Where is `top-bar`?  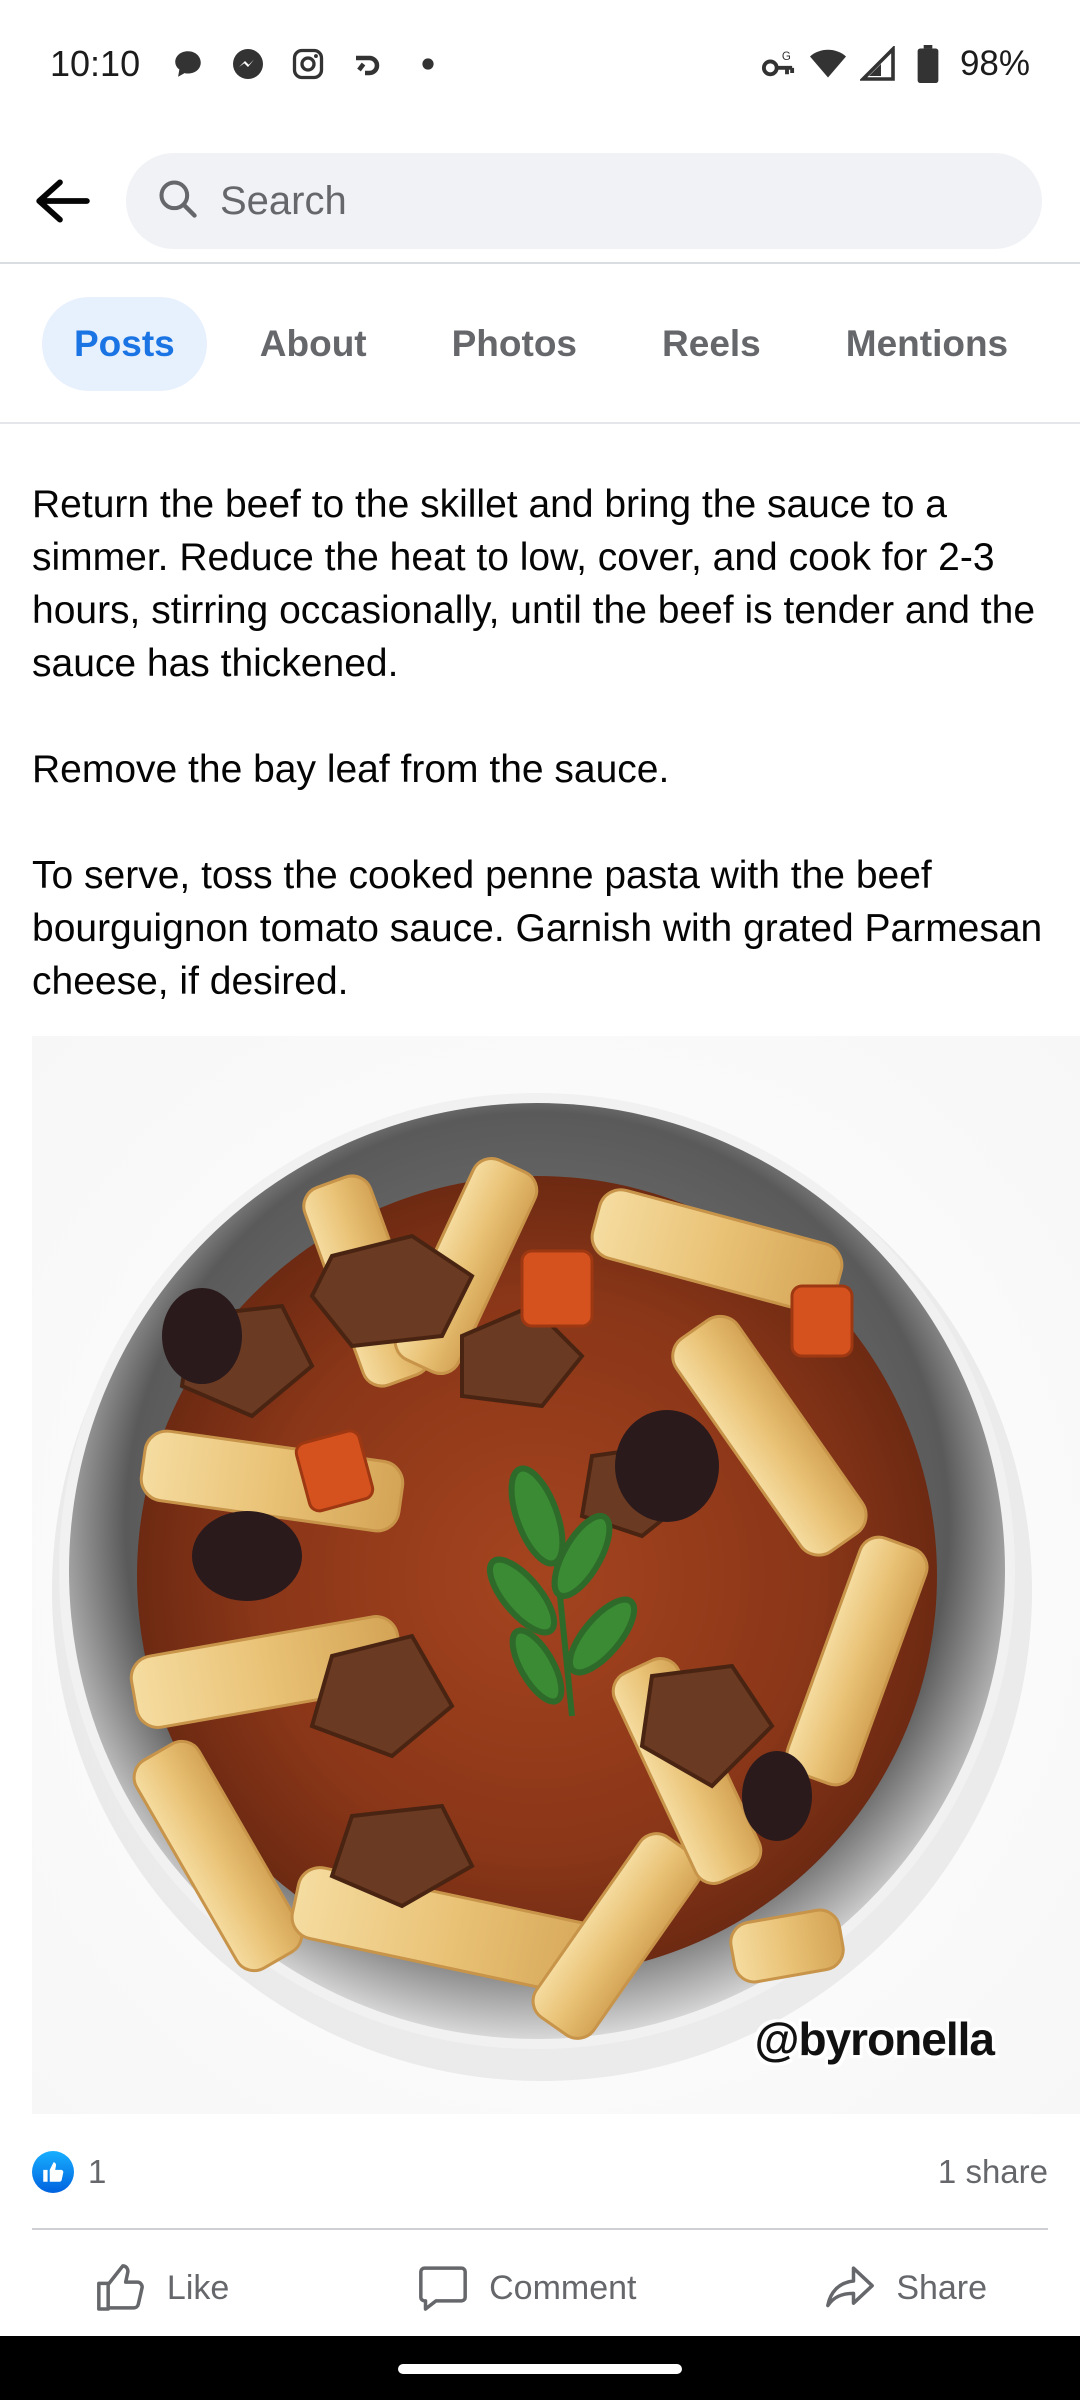 top-bar is located at coordinates (540, 202).